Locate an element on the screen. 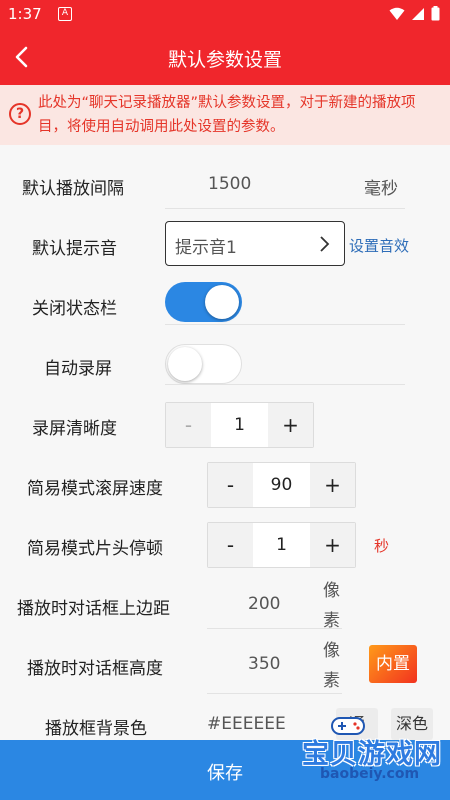 Image resolution: width=450 pixels, height=800 pixels. sound-select: 提示音1 is located at coordinates (255, 243).